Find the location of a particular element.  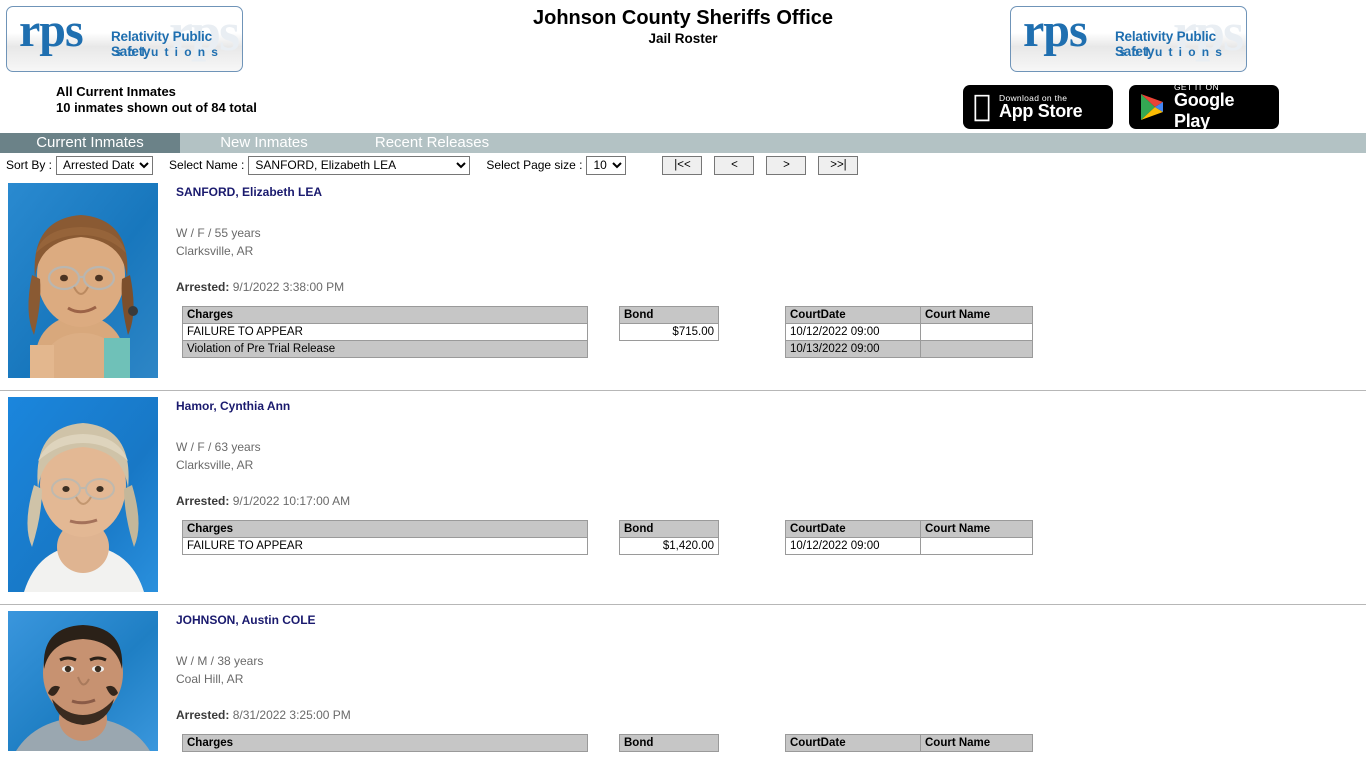

sort-by-label: Sort By : is located at coordinates (29, 165).